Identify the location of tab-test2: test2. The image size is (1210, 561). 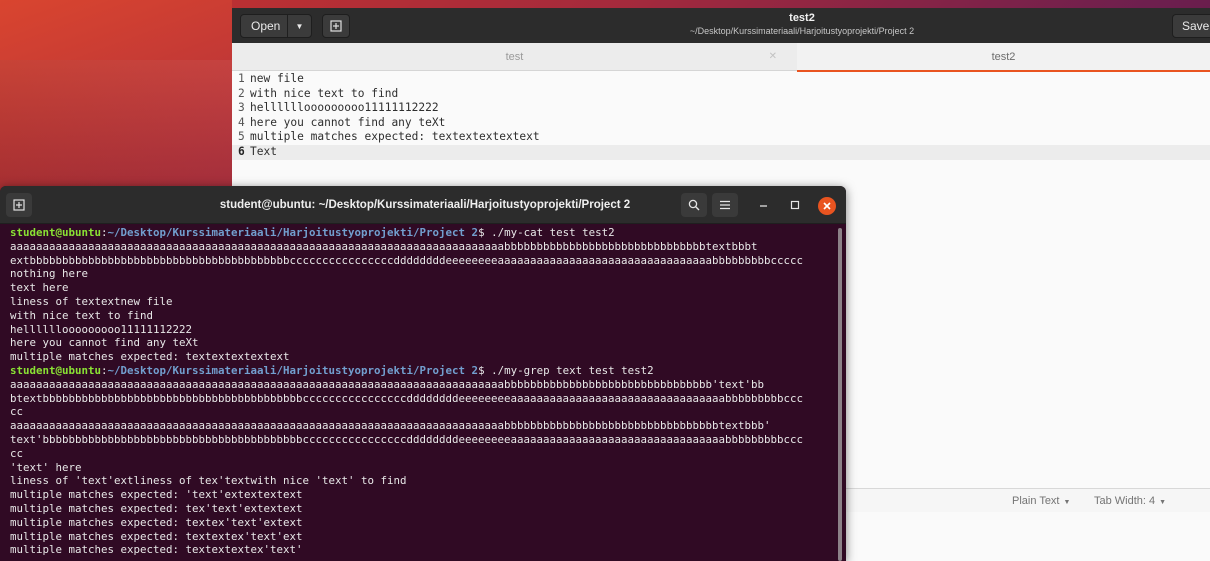
(1003, 57).